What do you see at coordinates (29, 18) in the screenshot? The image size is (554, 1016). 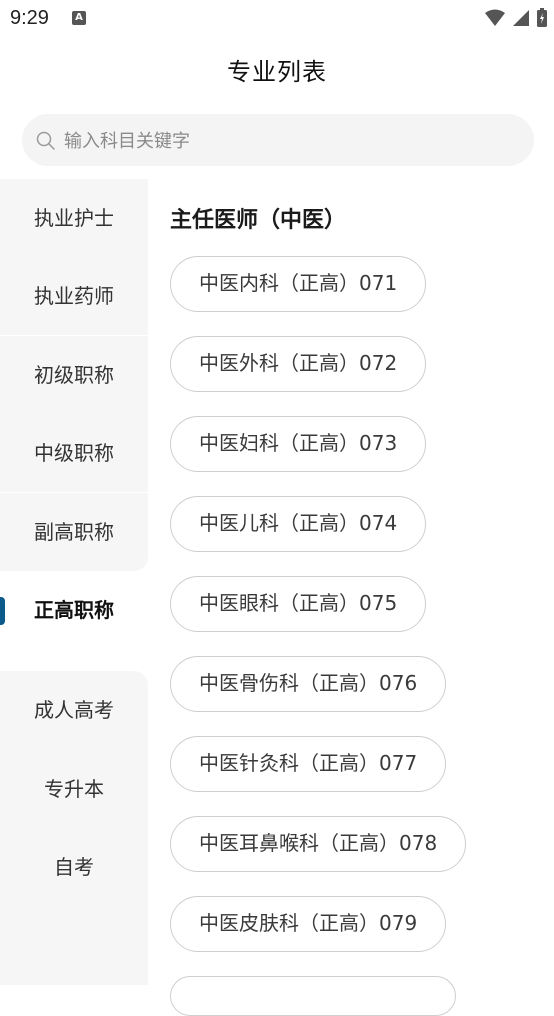 I see `status-time: 9:29` at bounding box center [29, 18].